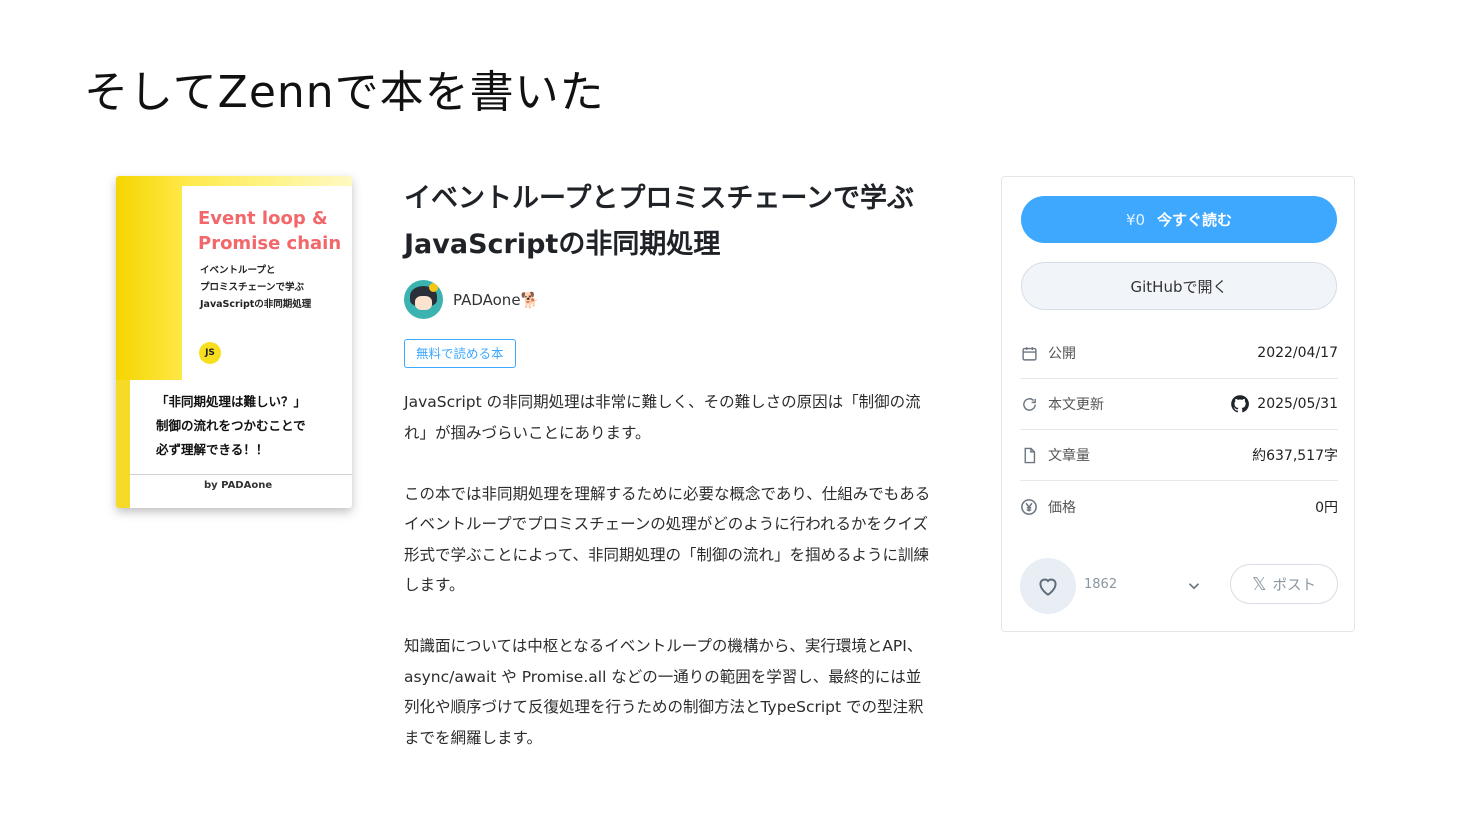 This screenshot has width=1470, height=828. I want to click on meta-row-price: 価格 0円, so click(1179, 506).